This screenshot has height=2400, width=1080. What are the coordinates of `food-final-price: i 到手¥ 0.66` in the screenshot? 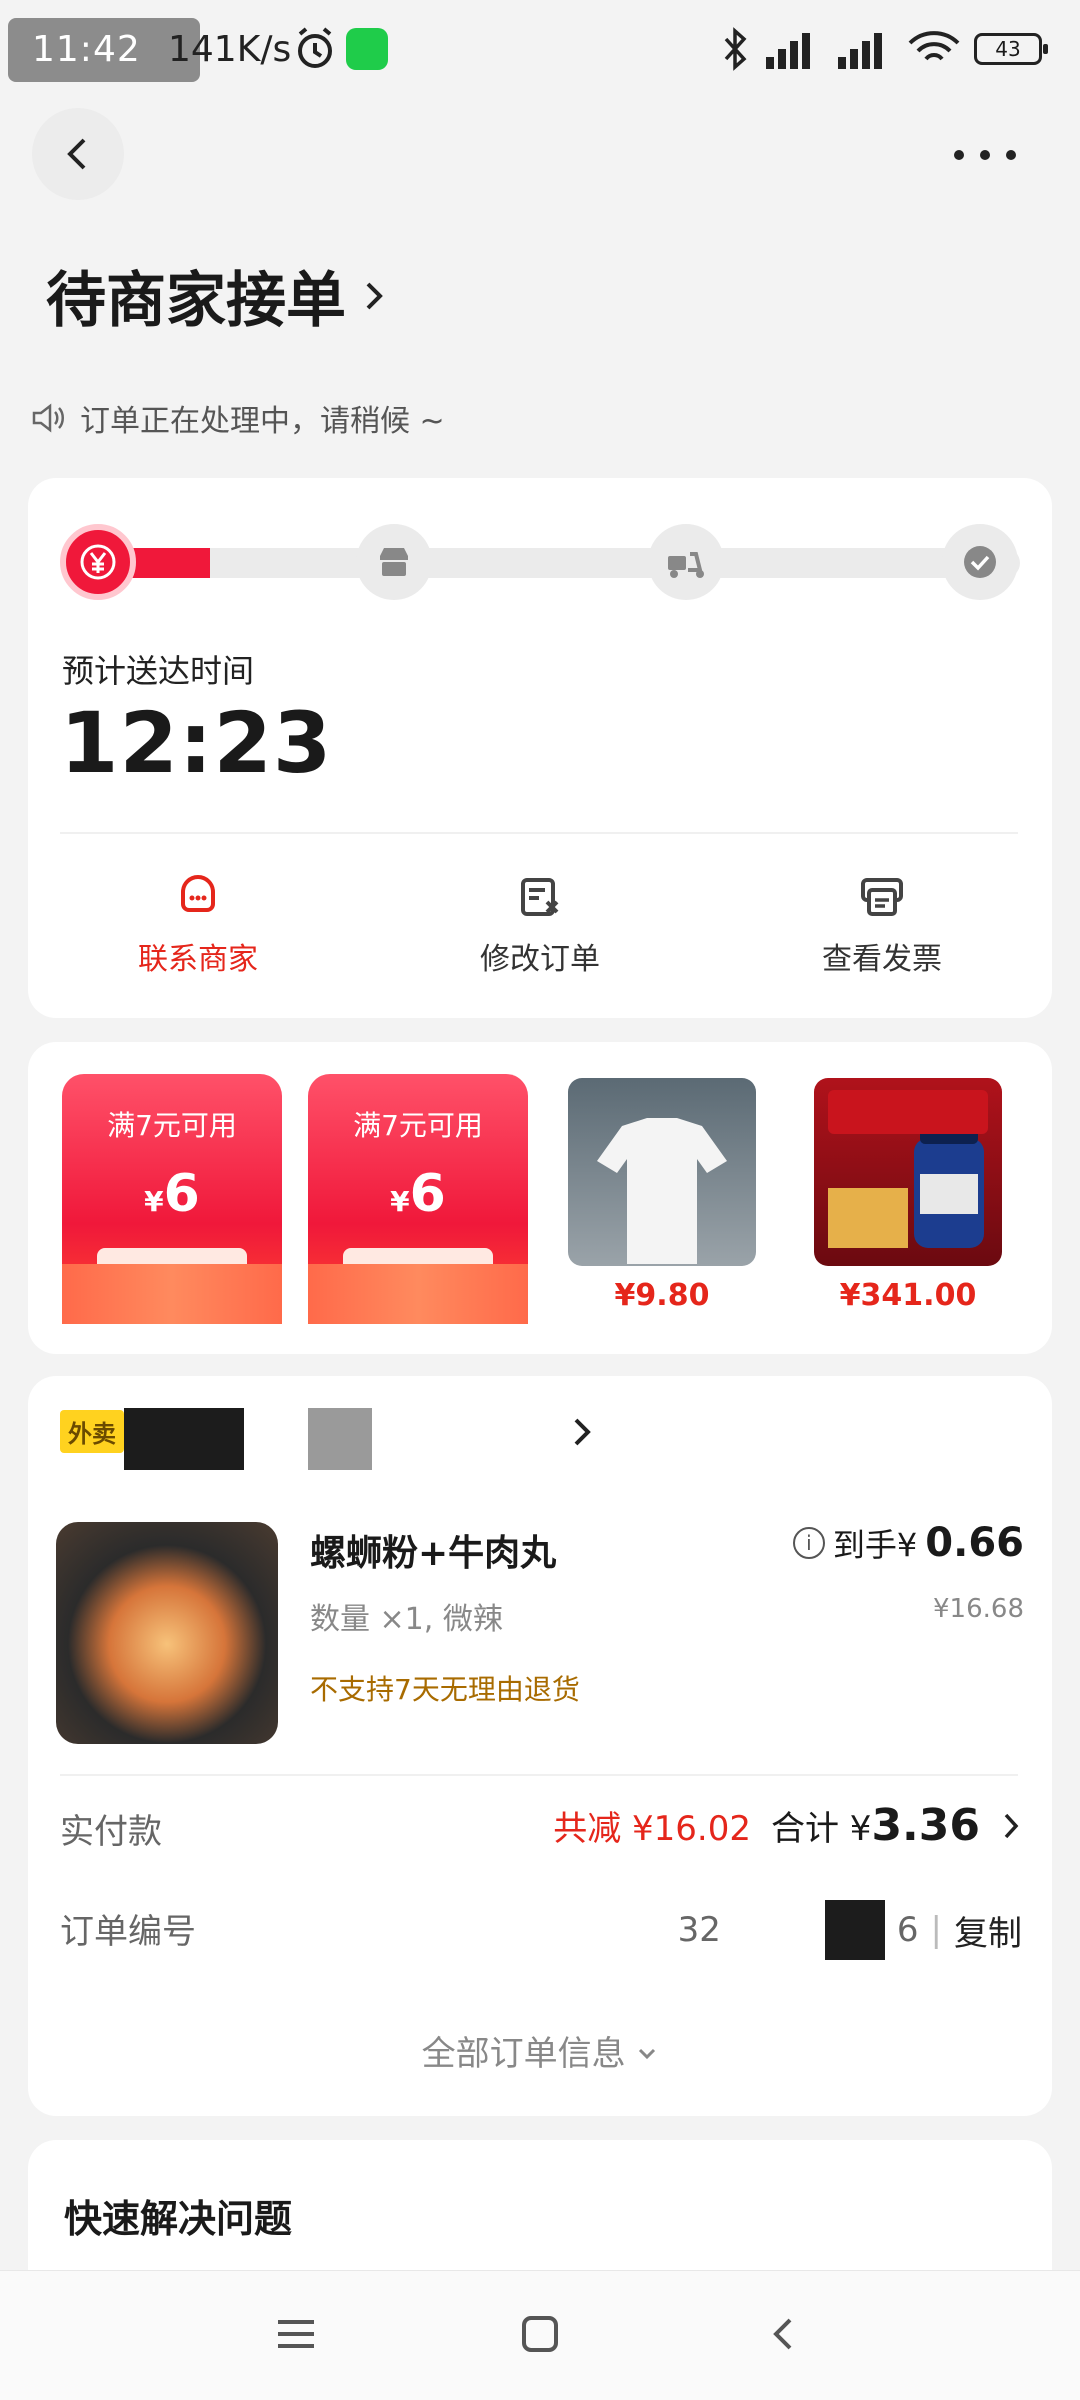 It's located at (908, 1543).